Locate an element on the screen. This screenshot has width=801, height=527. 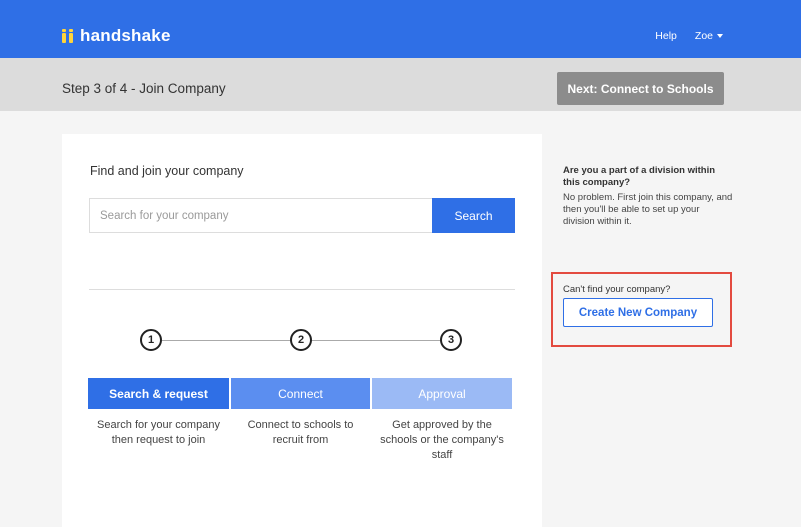
handshake-logo: handshake is located at coordinates (116, 36).